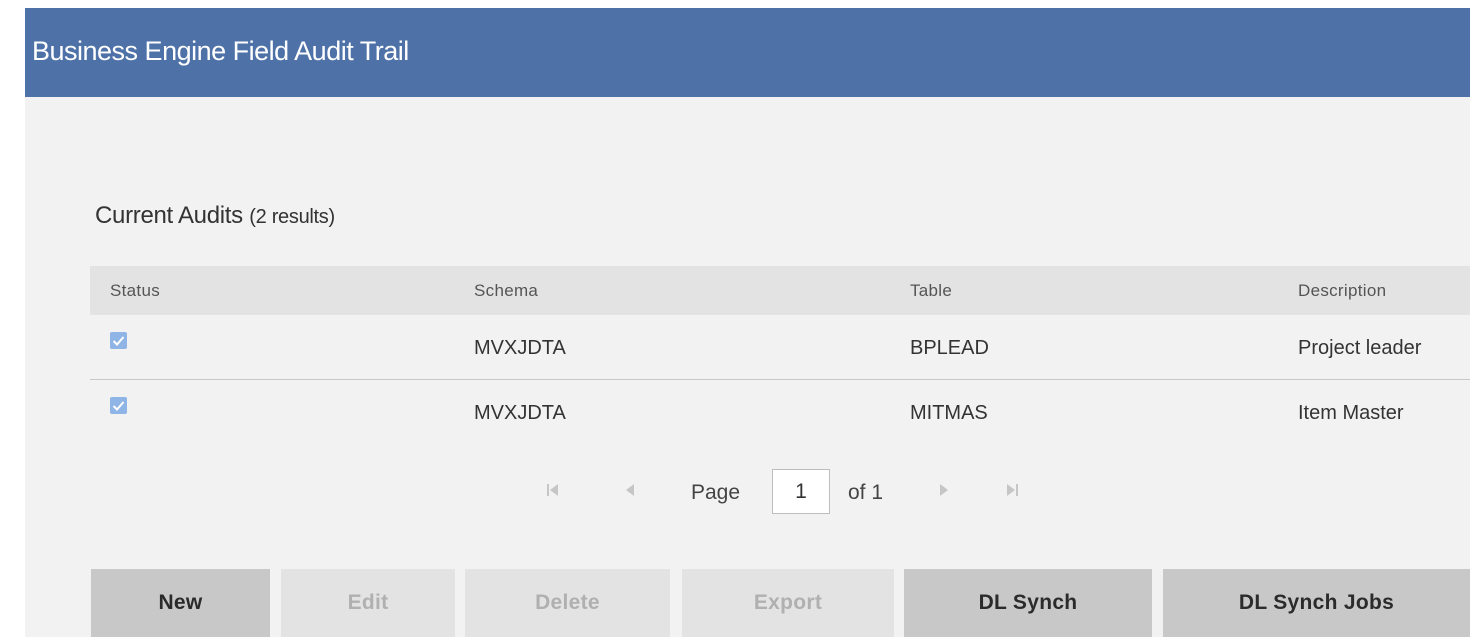  I want to click on left-edge, so click(12, 318).